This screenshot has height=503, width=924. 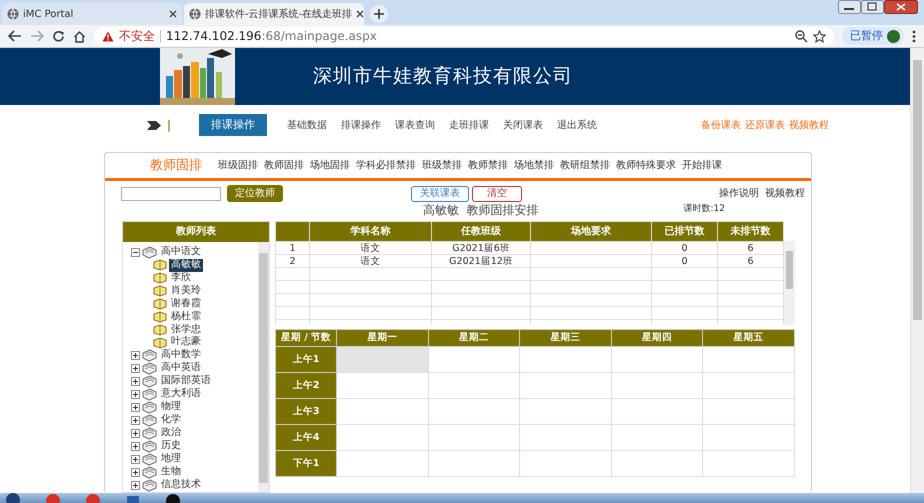 I want to click on tree-item: 历史, so click(x=171, y=447).